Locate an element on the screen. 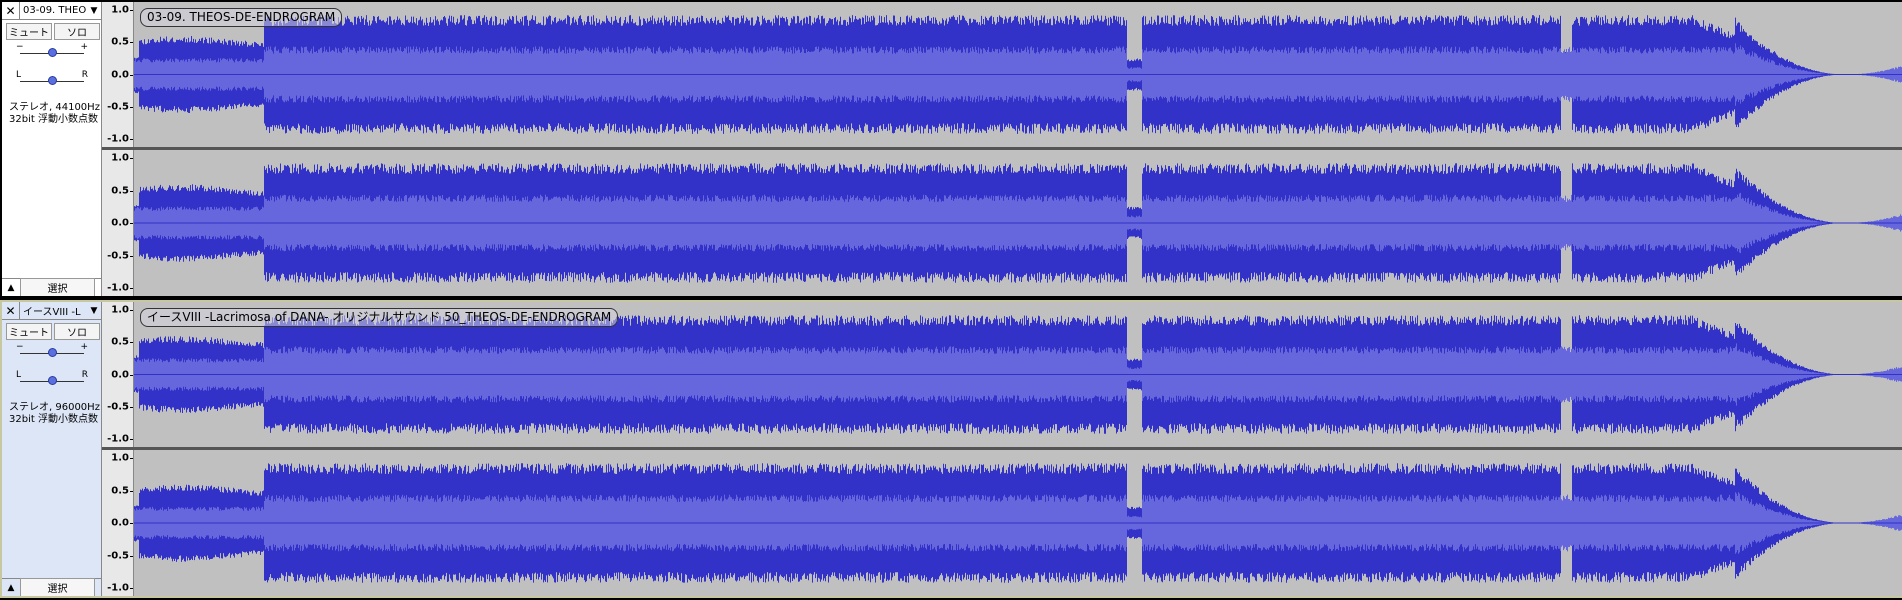 Image resolution: width=1902 pixels, height=600 pixels. track-titlebar: ✕ イースVIII -L ▼ is located at coordinates (51, 311).